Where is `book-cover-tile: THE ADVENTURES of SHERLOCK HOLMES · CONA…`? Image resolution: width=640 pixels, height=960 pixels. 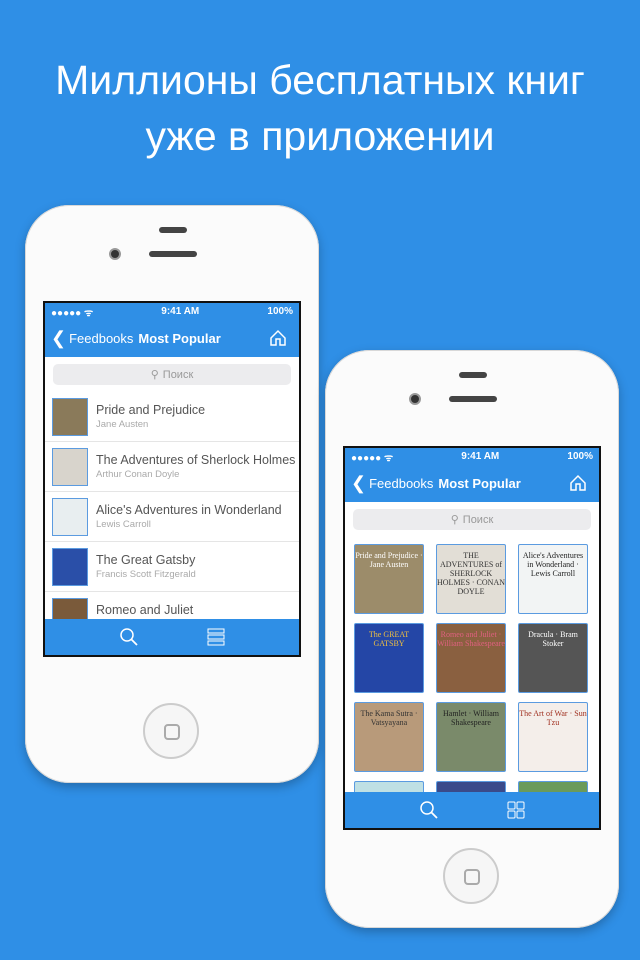
book-cover-tile: THE ADVENTURES of SHERLOCK HOLMES · CONA… is located at coordinates (471, 579).